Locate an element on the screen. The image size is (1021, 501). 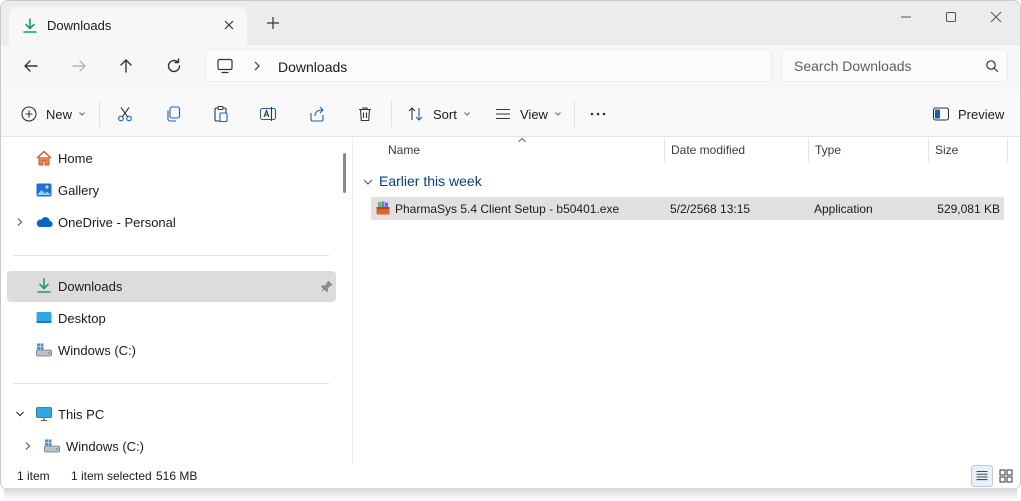
nav-item-desktop: Desktop is located at coordinates (171, 318).